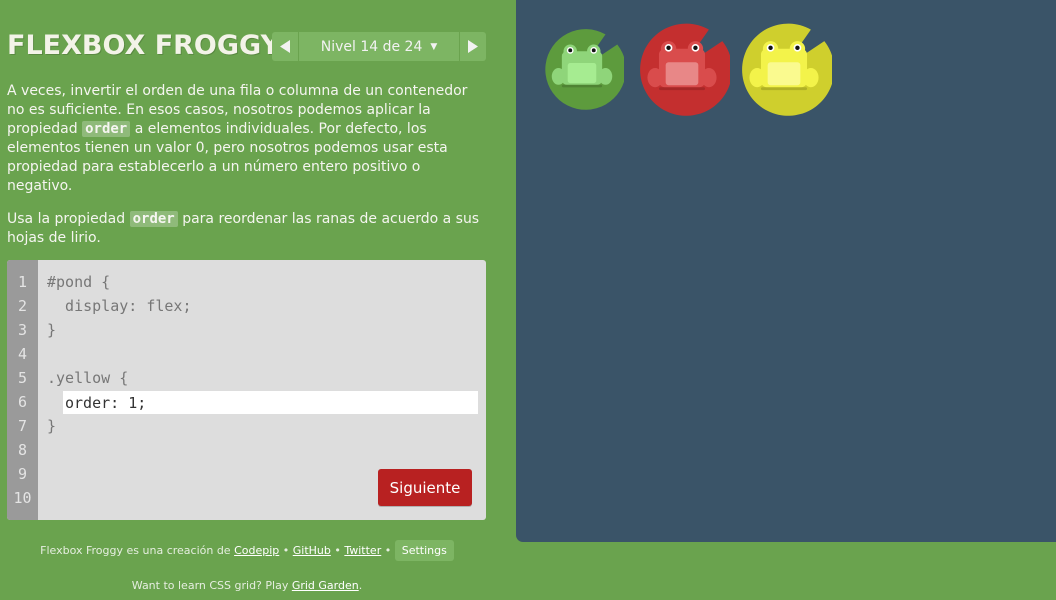 This screenshot has height=600, width=1056. I want to click on code-line: .yellow {, so click(88, 378).